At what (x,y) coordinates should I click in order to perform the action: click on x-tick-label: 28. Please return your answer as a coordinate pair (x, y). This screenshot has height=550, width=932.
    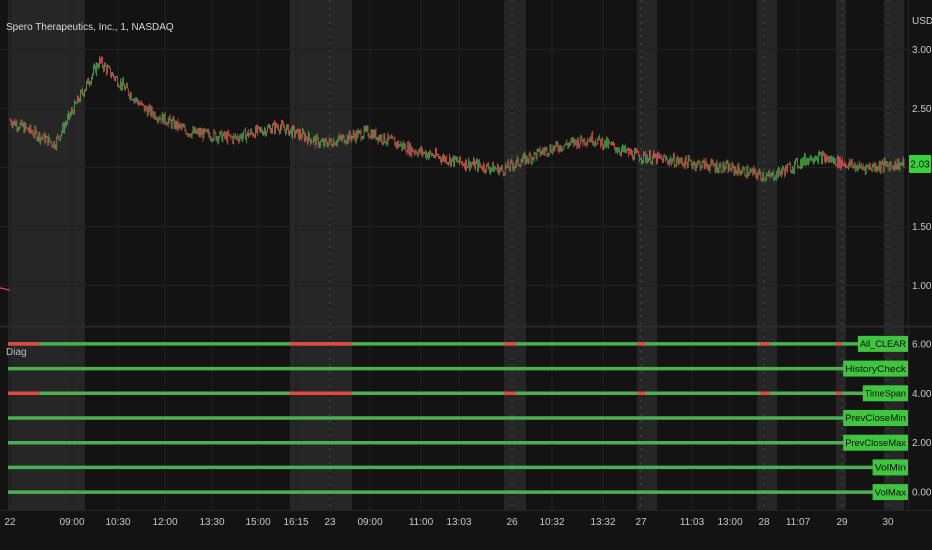
    Looking at the image, I should click on (764, 522).